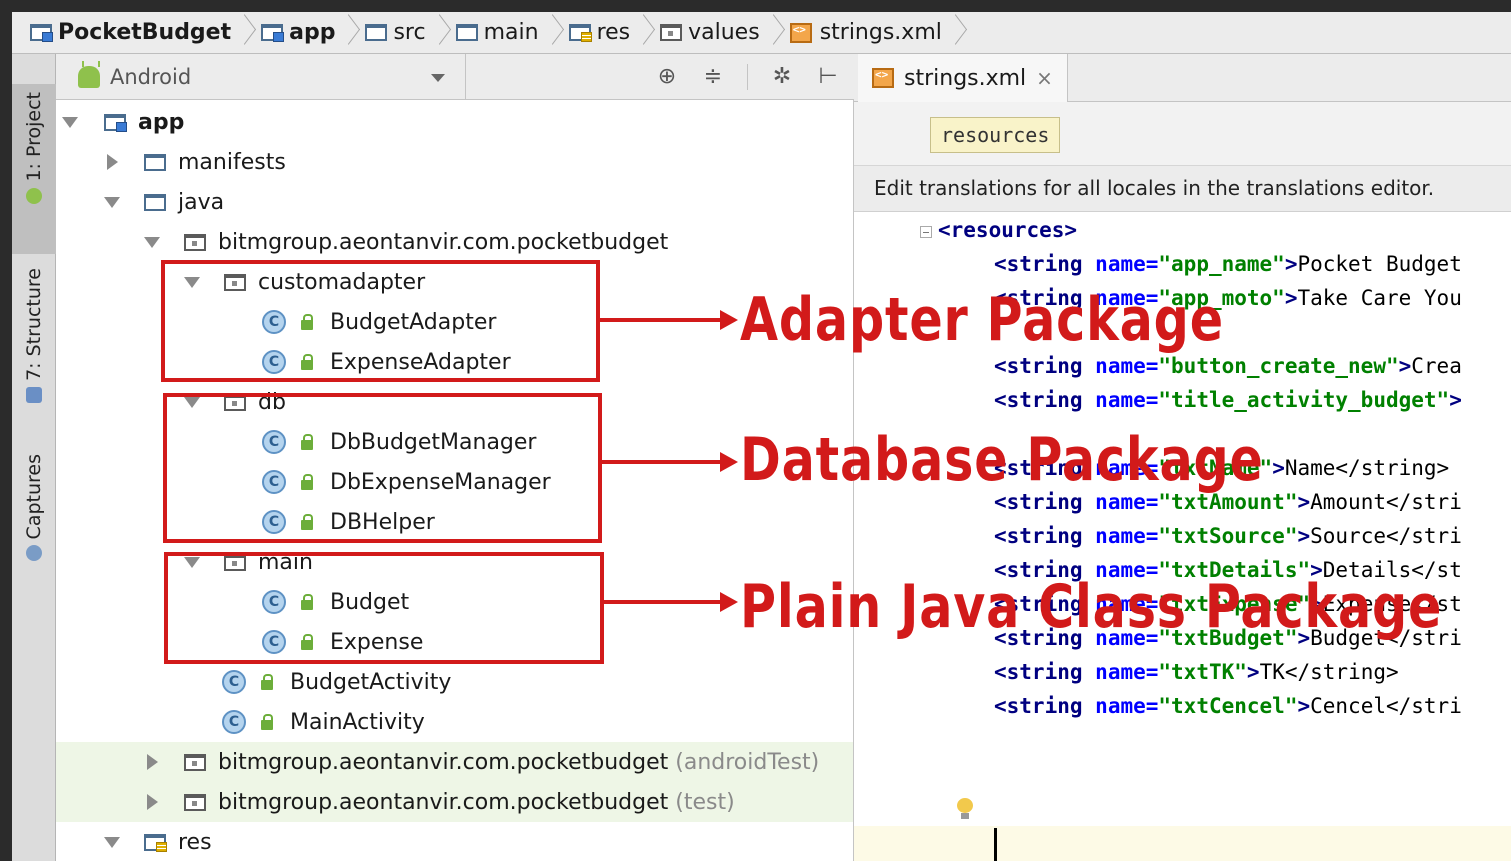  I want to click on tree-node-label: BudgetActivity, so click(371, 682).